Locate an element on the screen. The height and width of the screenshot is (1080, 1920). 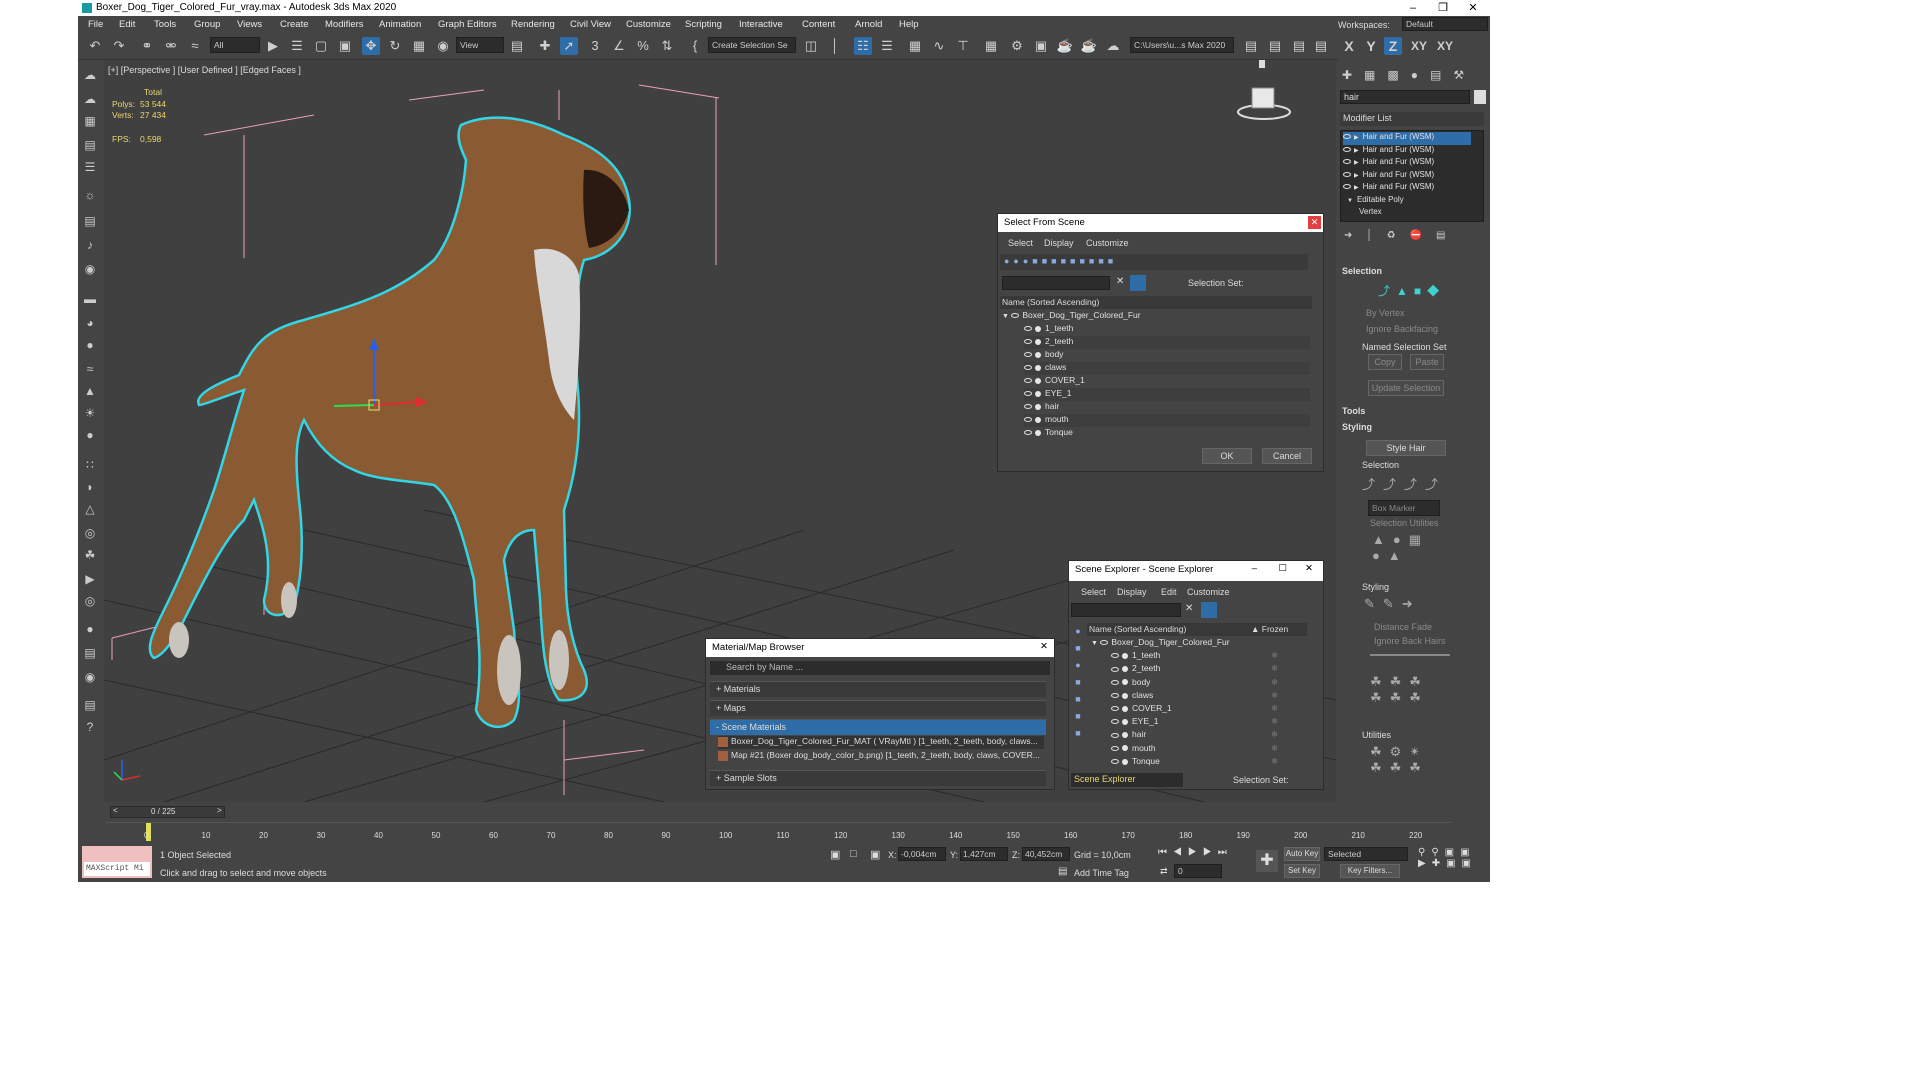
toggle-layer-explorer-icon: ☰ is located at coordinates (887, 46).